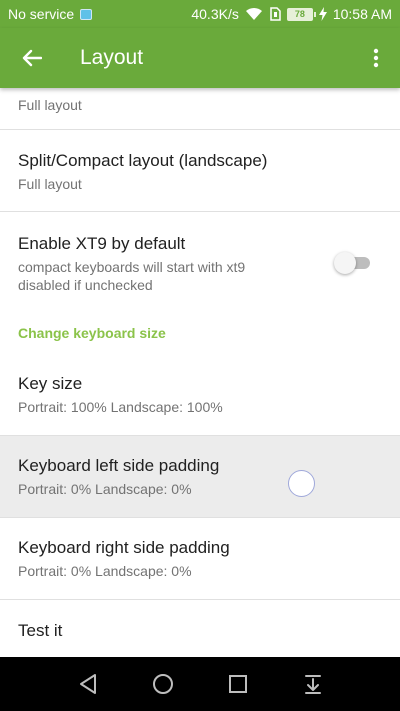  What do you see at coordinates (362, 14) in the screenshot?
I see `clock: 10:58 AM` at bounding box center [362, 14].